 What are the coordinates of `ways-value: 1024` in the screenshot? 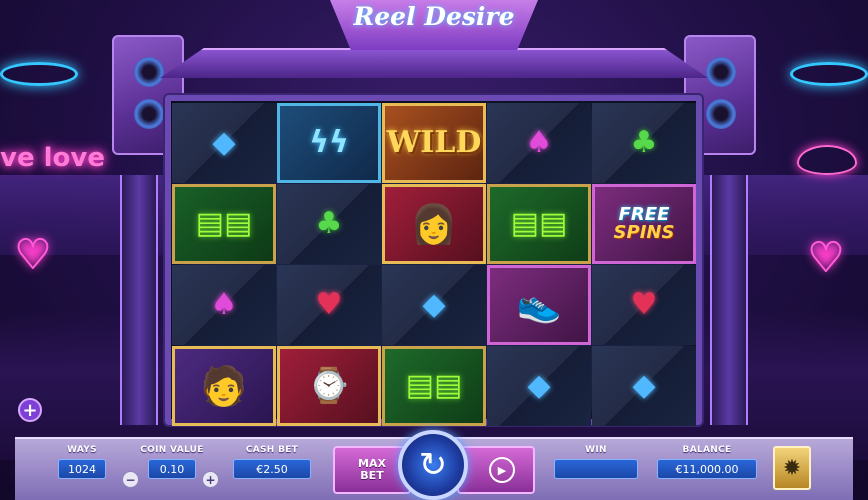 It's located at (82, 469).